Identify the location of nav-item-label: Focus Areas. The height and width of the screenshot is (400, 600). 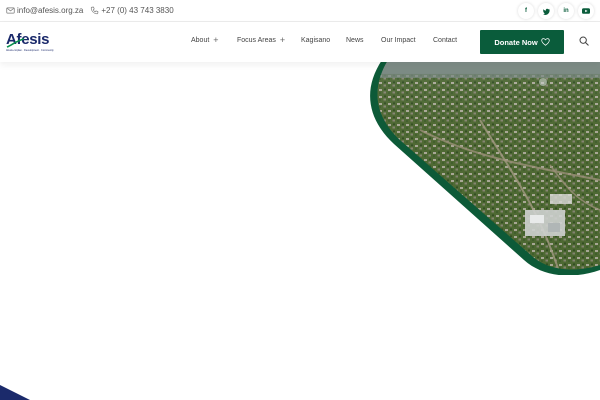
(256, 40).